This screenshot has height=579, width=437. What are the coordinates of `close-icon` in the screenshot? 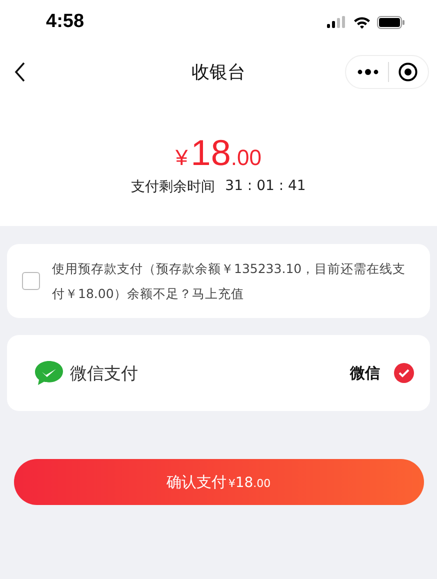 It's located at (408, 72).